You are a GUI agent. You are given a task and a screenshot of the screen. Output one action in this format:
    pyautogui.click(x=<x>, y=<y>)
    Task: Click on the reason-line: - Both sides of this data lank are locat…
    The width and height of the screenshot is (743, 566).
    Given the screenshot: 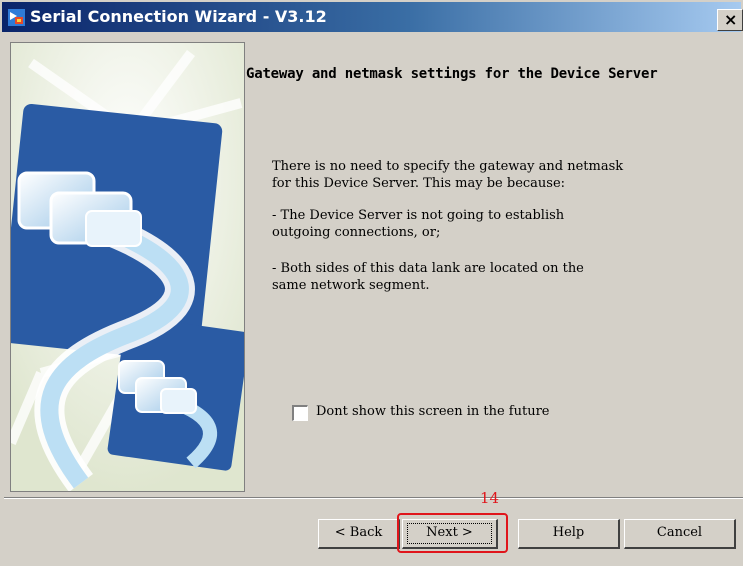 What is the action you would take?
    pyautogui.click(x=428, y=268)
    